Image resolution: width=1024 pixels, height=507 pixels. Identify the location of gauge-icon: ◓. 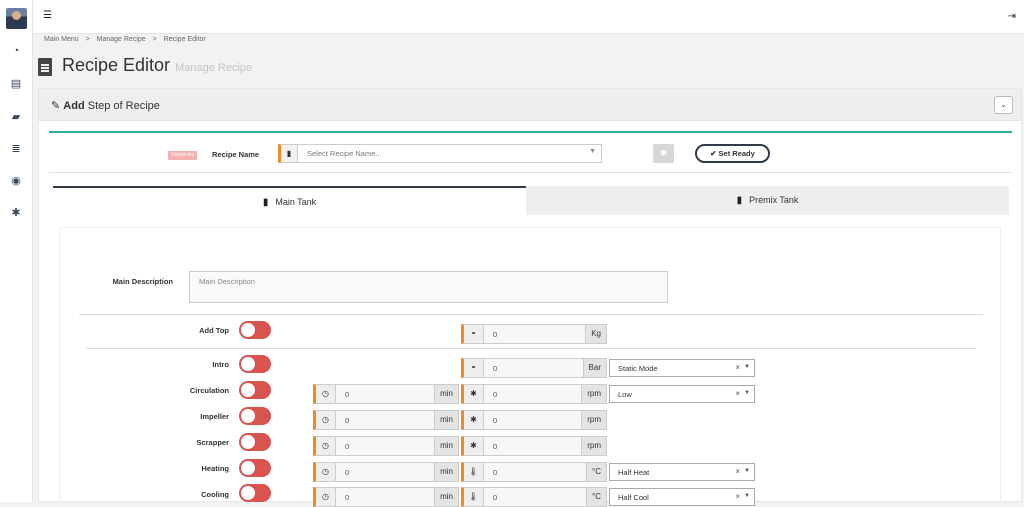
(474, 334).